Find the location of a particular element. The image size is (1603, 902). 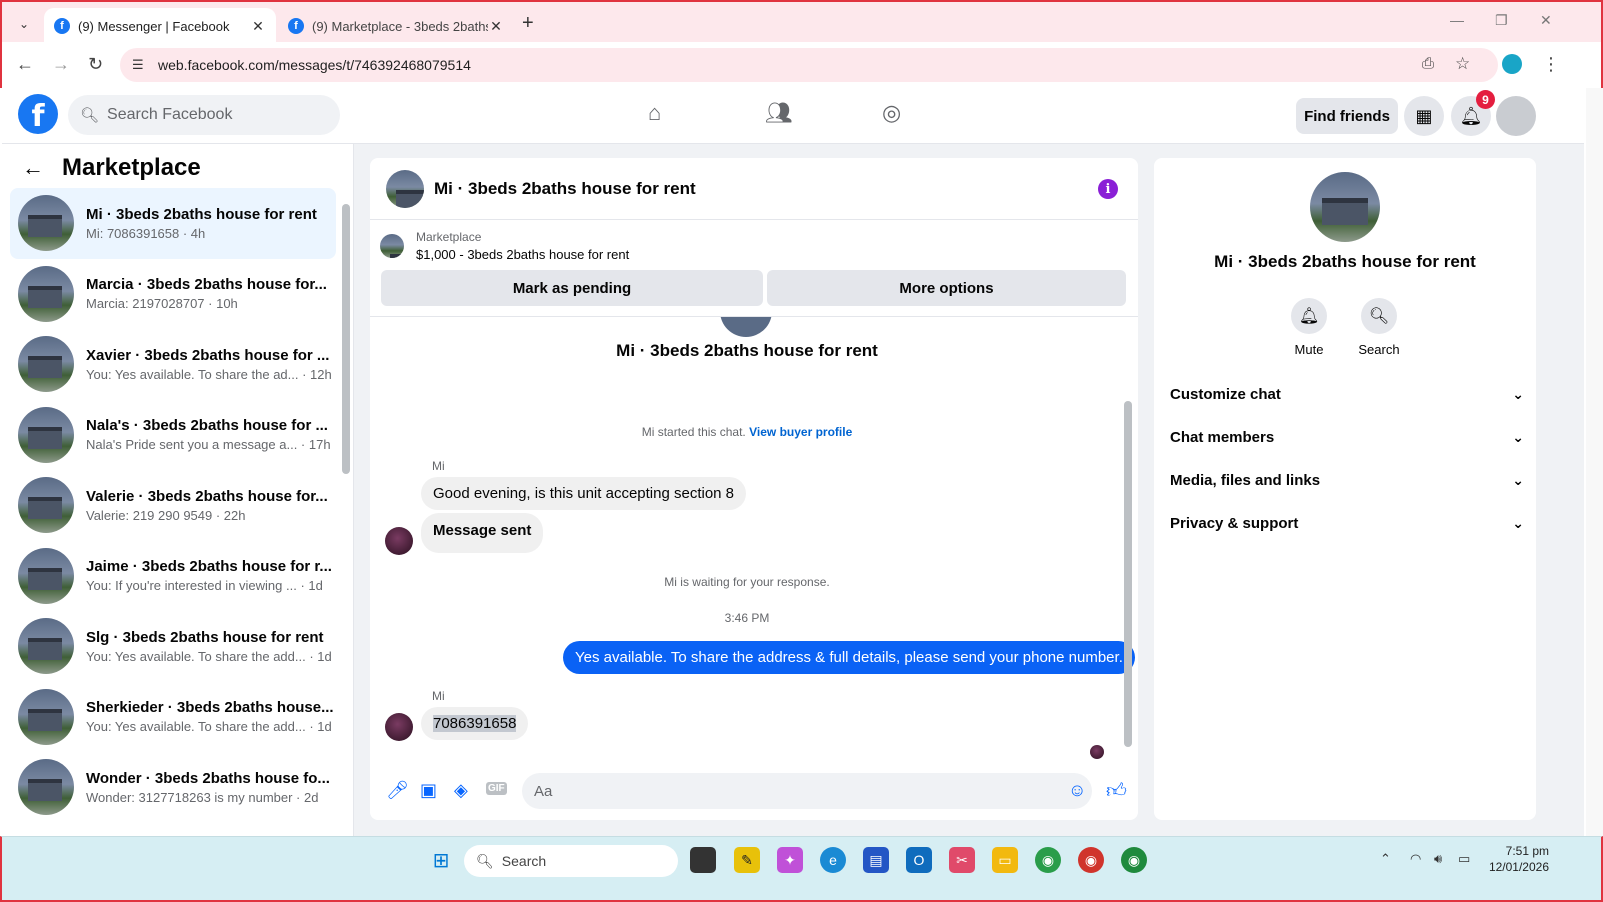

tray-chevron-icon: ⌃ is located at coordinates (1385, 859).